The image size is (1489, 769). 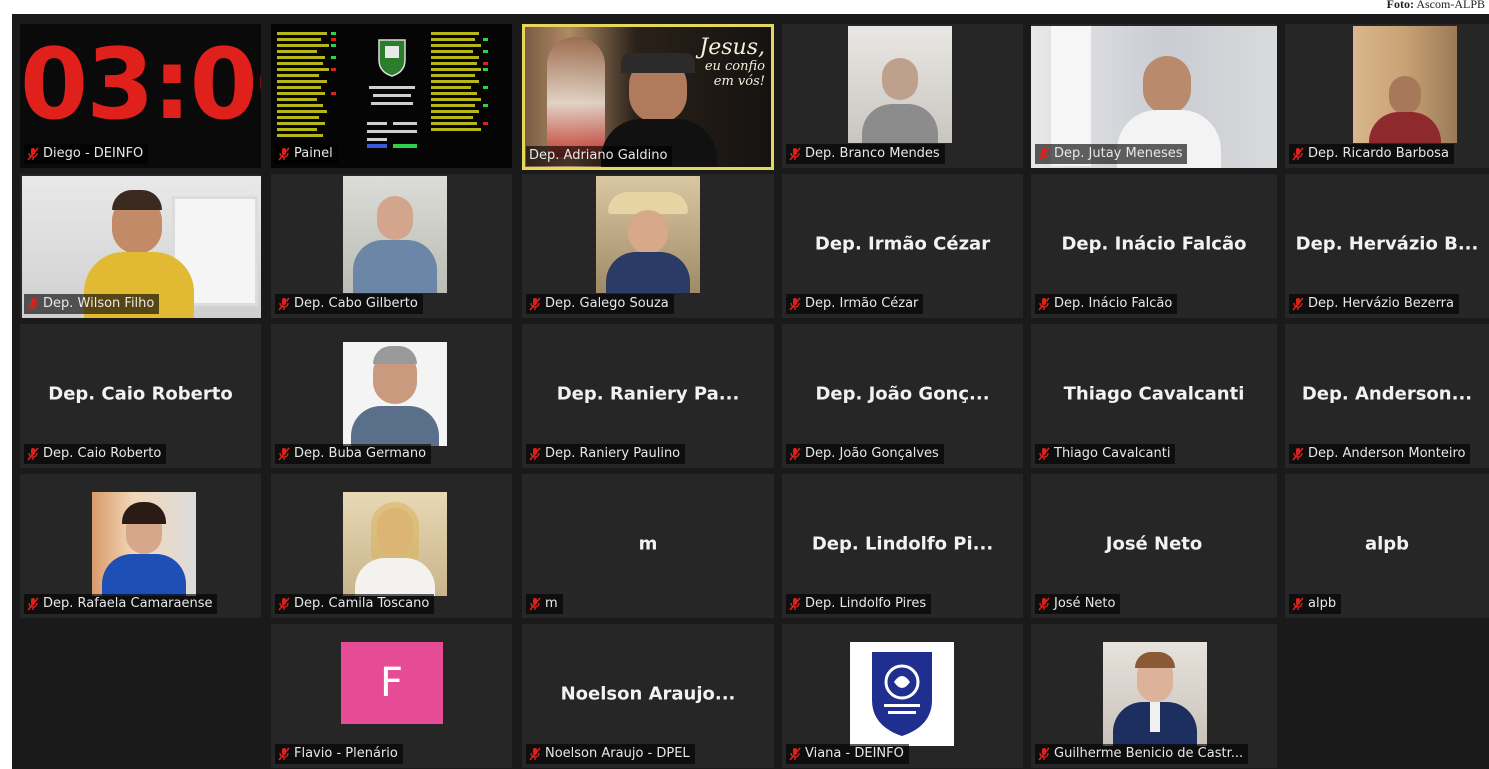 What do you see at coordinates (1387, 546) in the screenshot?
I see `participant-tile: alpb alpb` at bounding box center [1387, 546].